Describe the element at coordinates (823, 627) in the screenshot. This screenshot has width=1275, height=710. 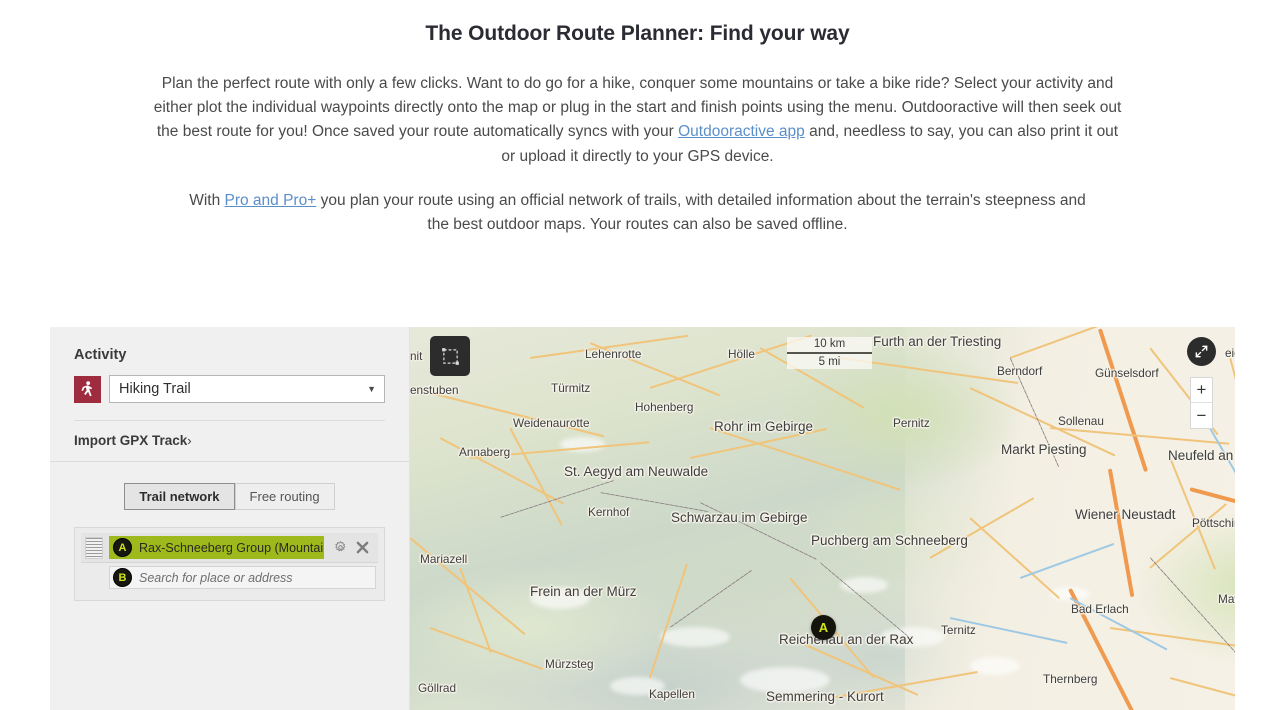
I see `route-marker-a: A` at that location.